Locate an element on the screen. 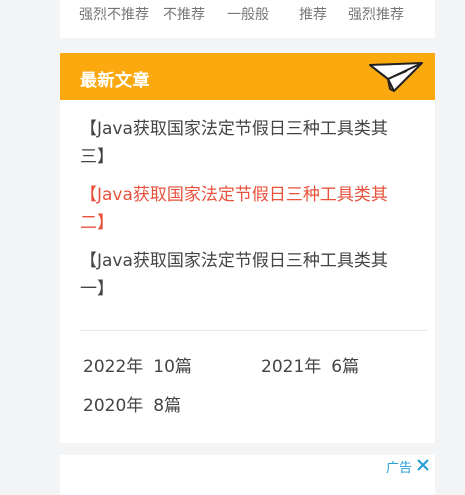  archive-year: 2021年 is located at coordinates (291, 367).